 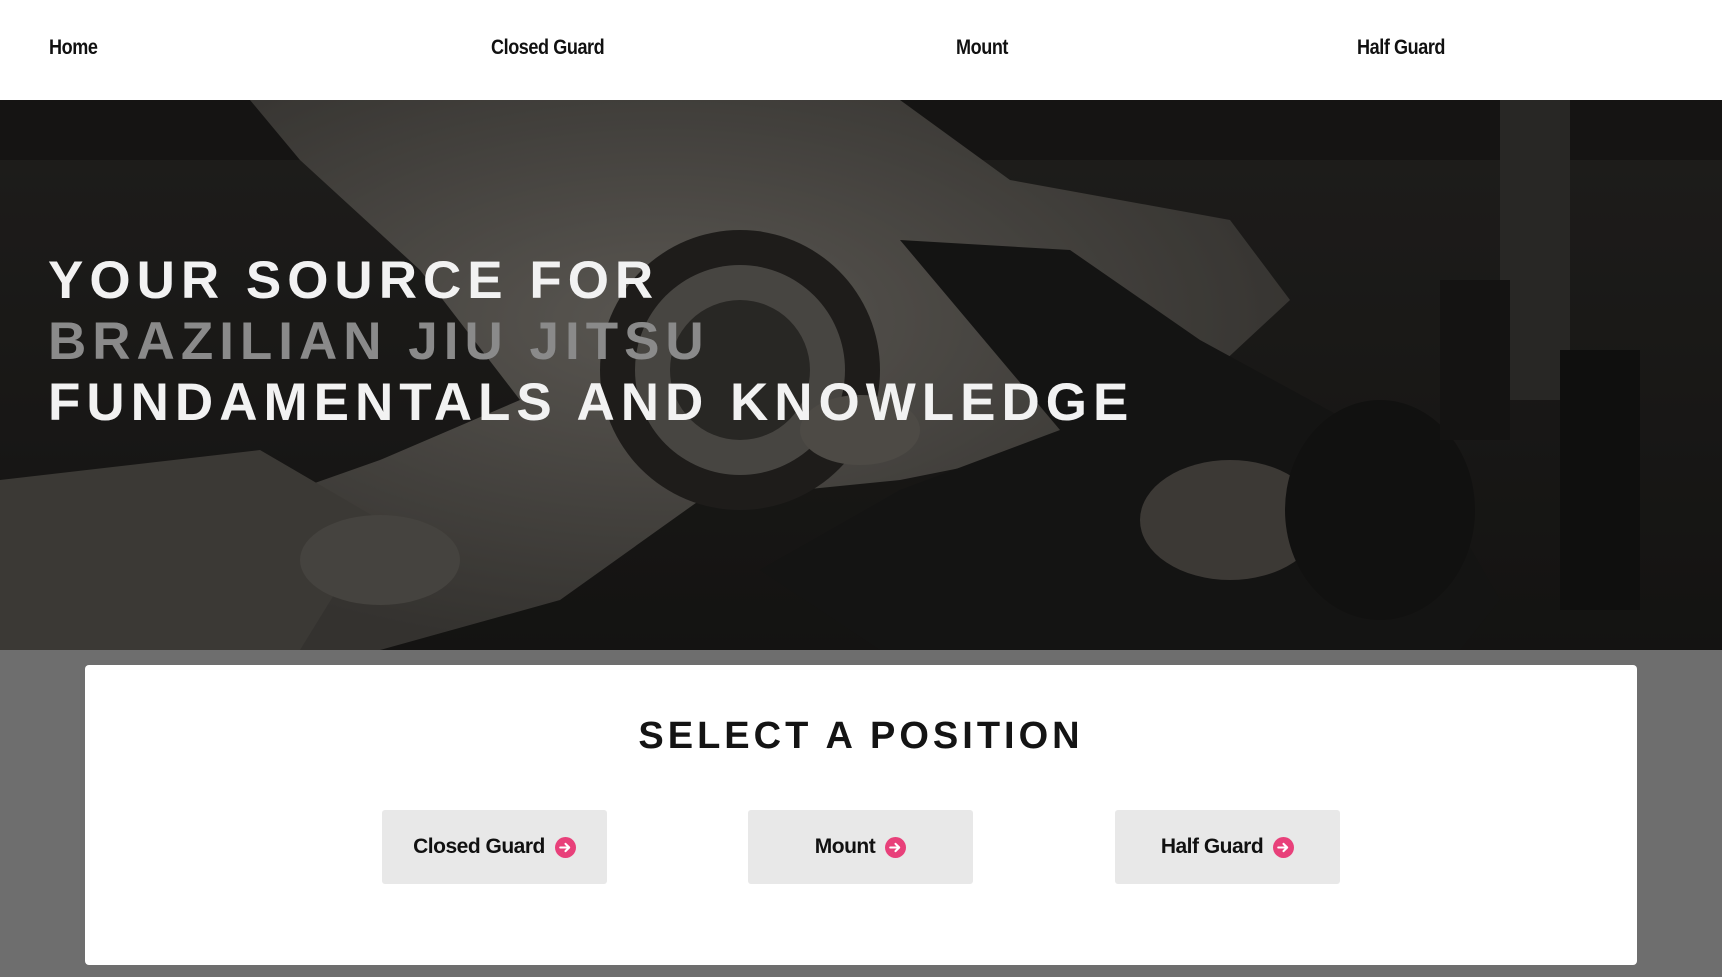 I want to click on mount-button: Mount, so click(x=860, y=847).